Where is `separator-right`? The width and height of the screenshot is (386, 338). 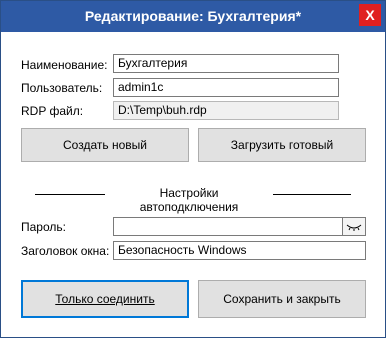 separator-right is located at coordinates (312, 194).